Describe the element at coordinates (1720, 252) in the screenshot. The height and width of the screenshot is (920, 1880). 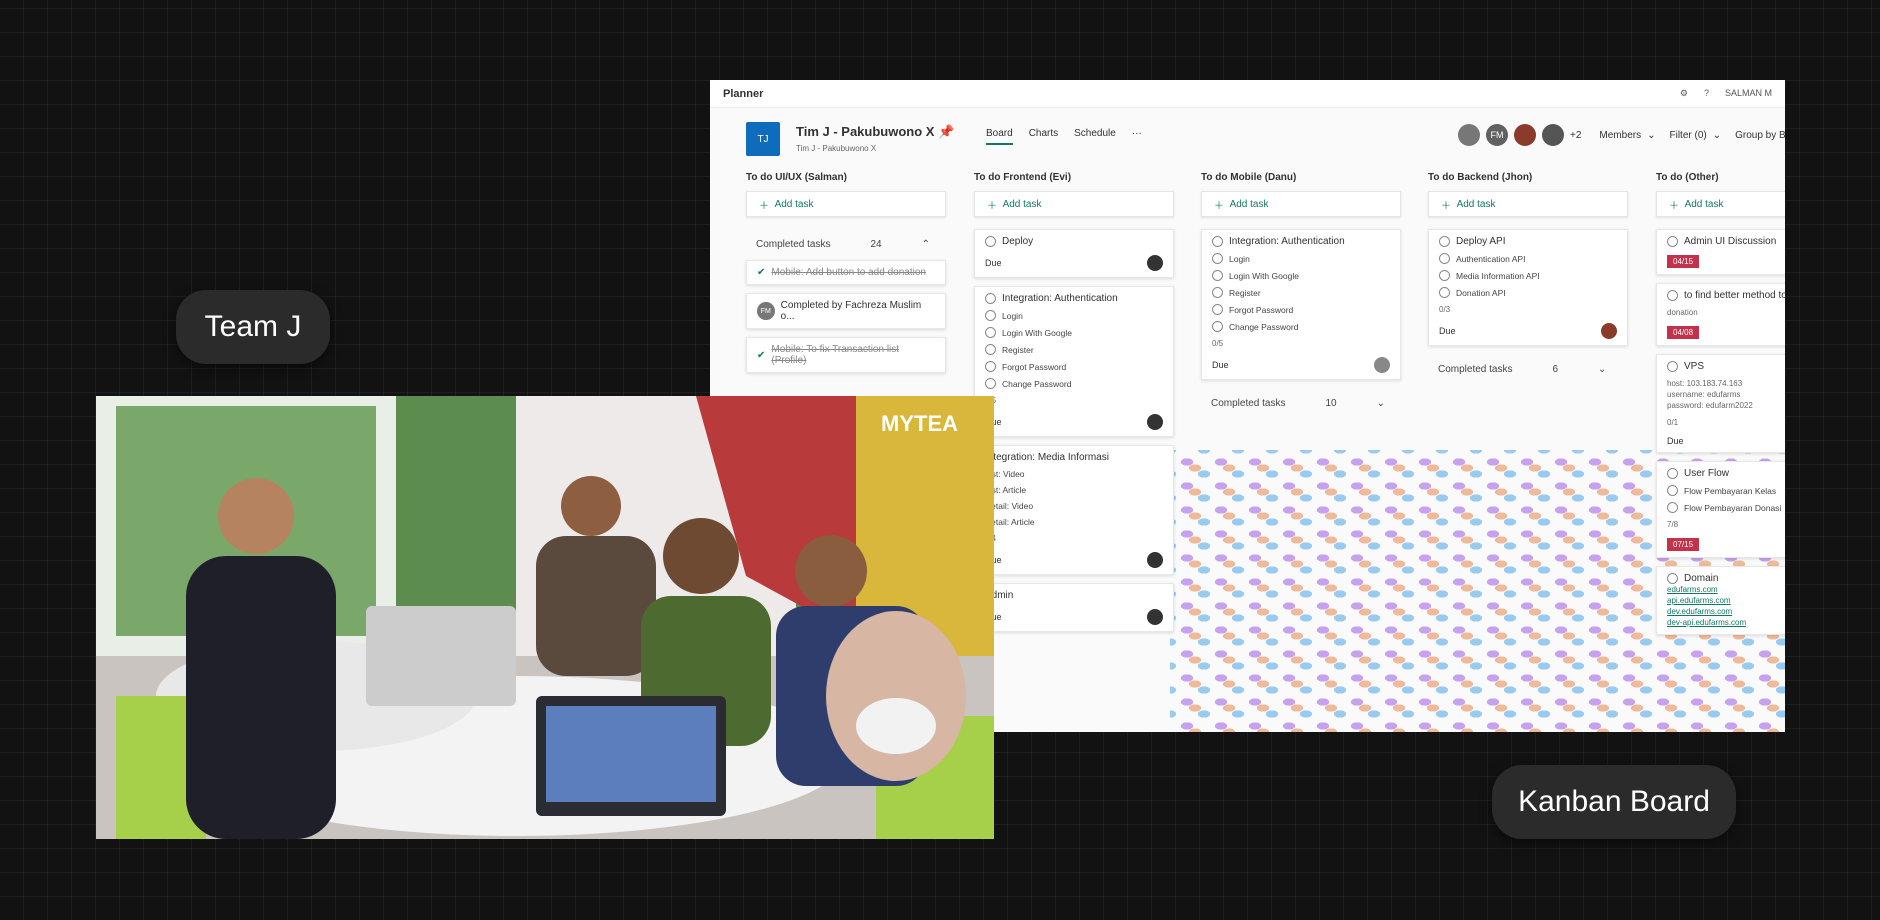
I see `task-card-admin-ui: Admin UI Discussion 04/15` at that location.